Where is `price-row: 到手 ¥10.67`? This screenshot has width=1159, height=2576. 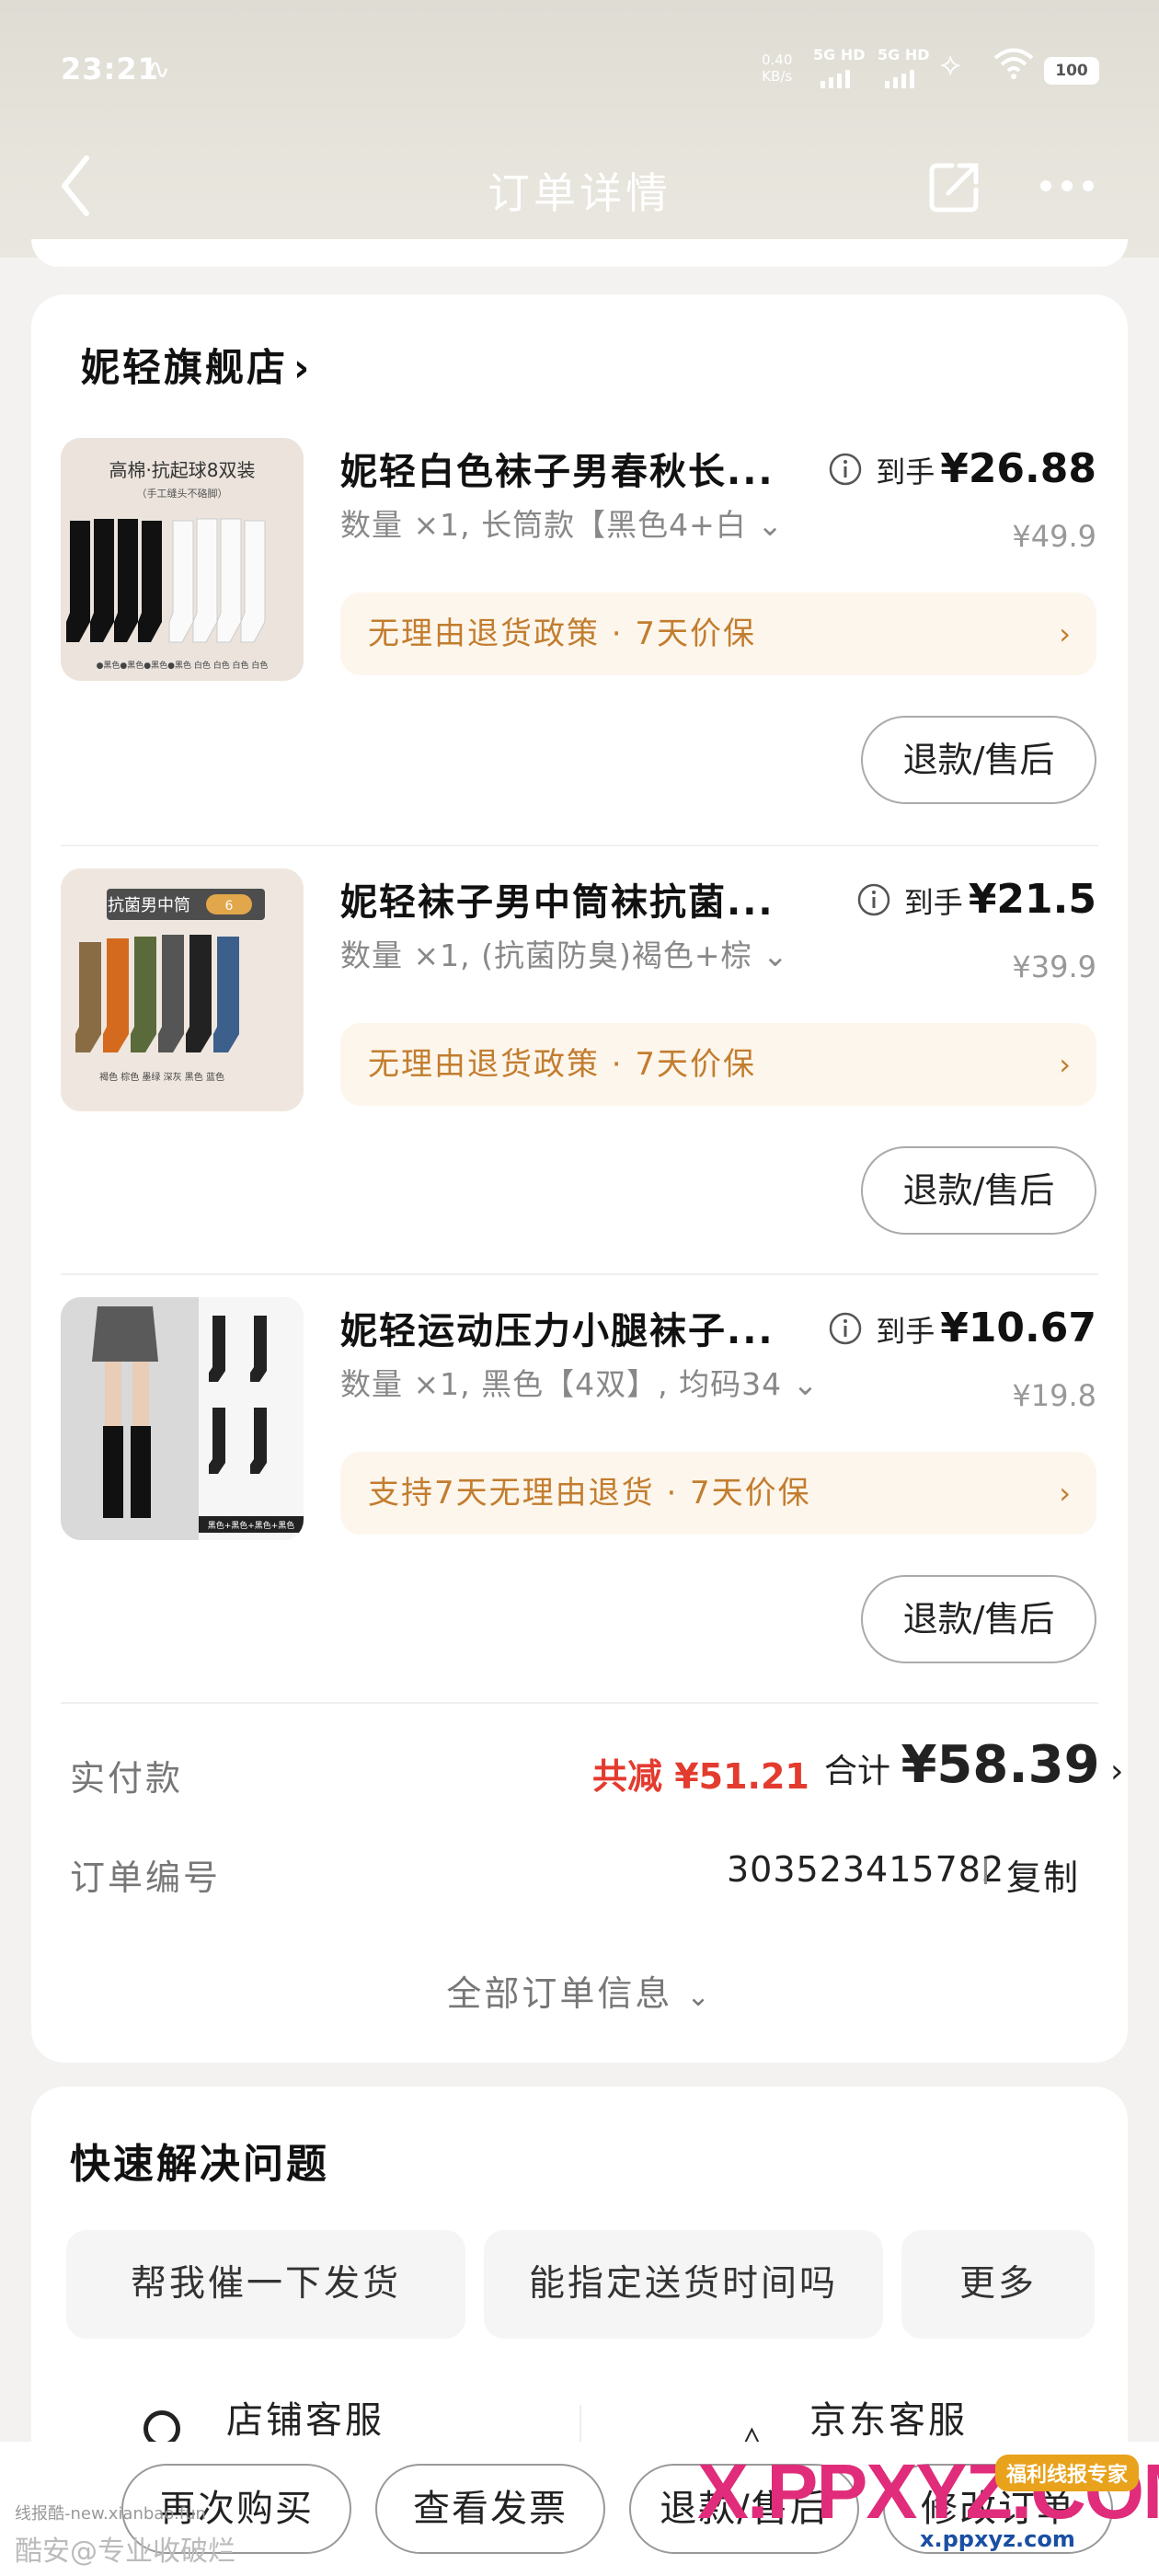 price-row: 到手 ¥10.67 is located at coordinates (962, 1328).